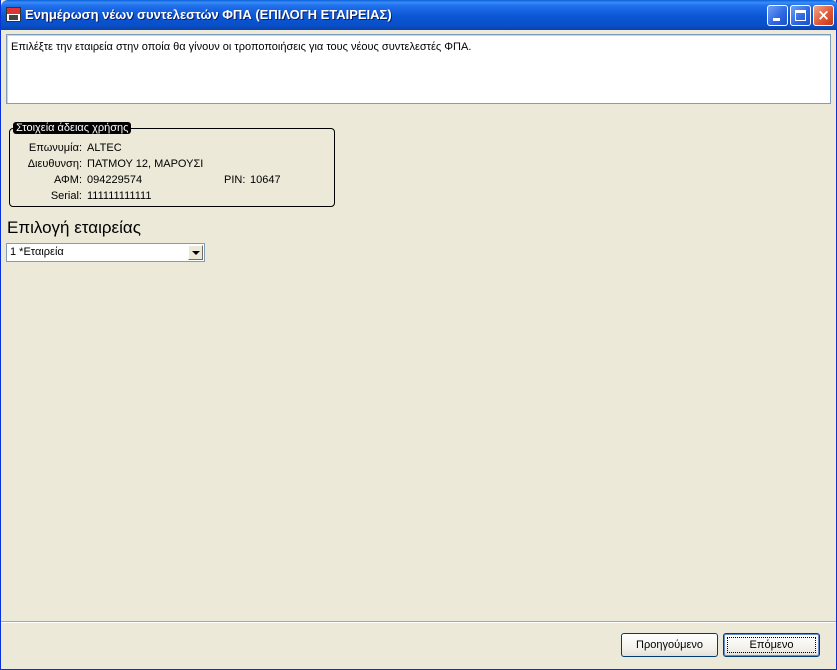 This screenshot has height=670, width=837. I want to click on close-icon: ×, so click(823, 15).